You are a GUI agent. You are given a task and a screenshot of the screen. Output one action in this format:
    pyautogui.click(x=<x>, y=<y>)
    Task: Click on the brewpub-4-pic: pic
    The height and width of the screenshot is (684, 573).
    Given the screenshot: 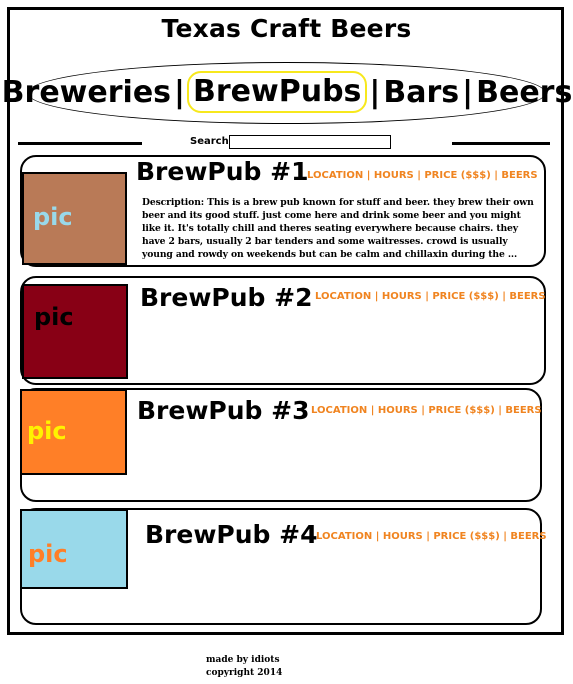 What is the action you would take?
    pyautogui.click(x=74, y=549)
    